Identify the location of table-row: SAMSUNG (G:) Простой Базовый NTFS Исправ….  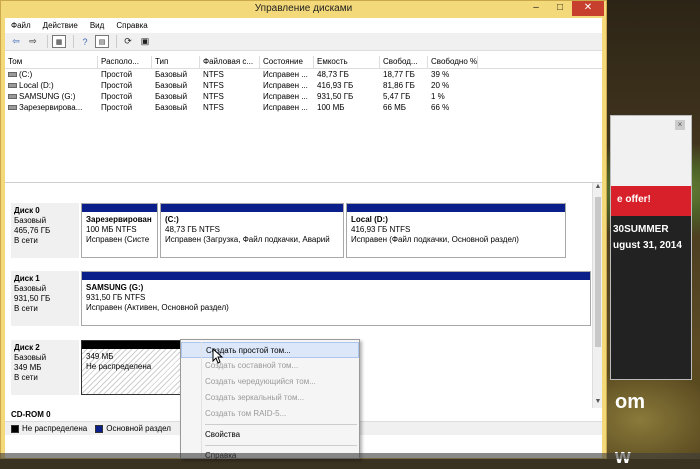
(303, 96).